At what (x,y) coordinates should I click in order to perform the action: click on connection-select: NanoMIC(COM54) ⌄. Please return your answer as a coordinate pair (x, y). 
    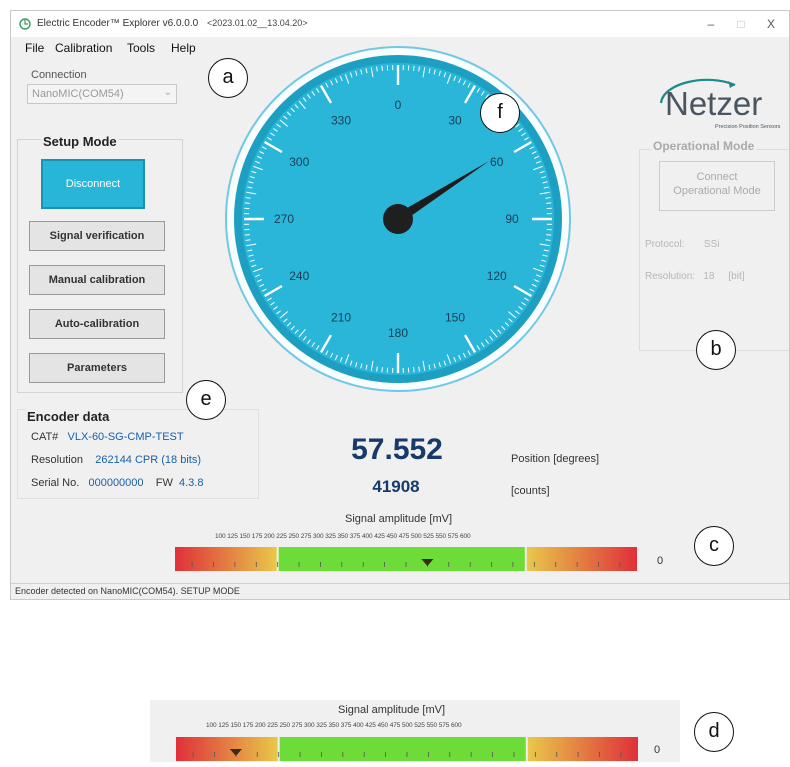
    Looking at the image, I should click on (102, 94).